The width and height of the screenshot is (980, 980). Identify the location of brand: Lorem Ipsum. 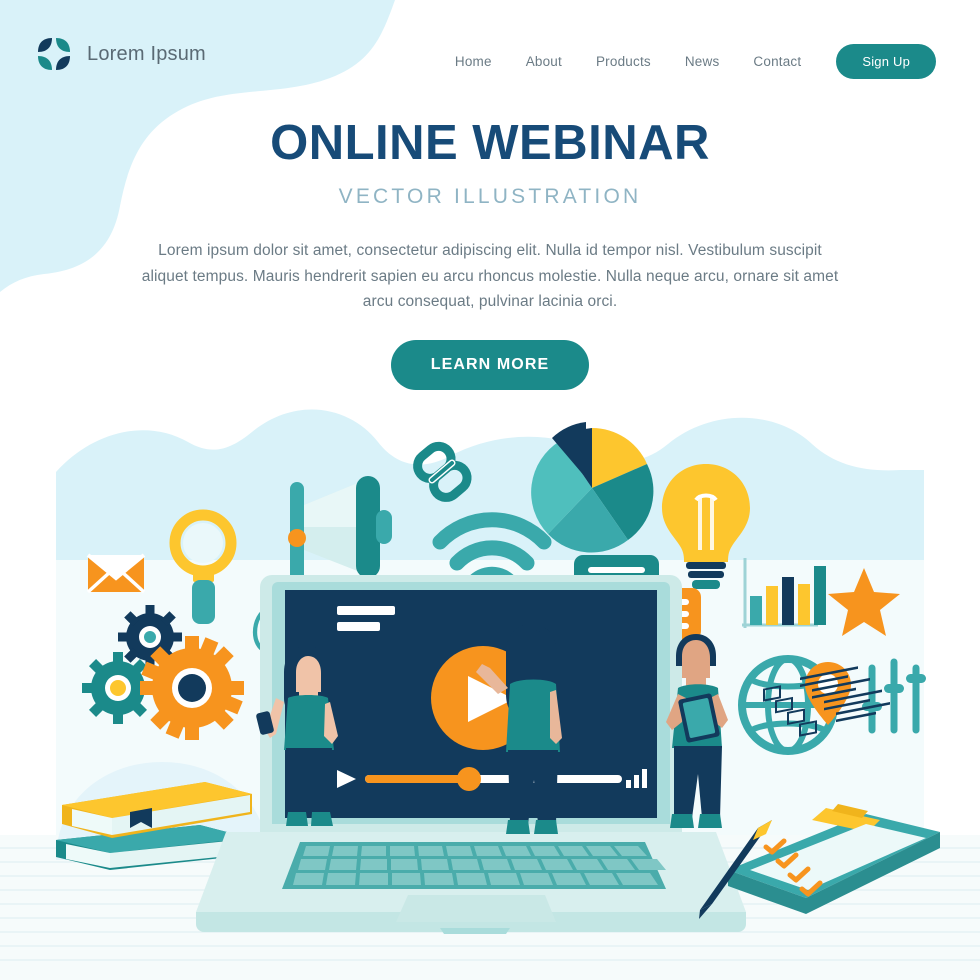
(120, 54).